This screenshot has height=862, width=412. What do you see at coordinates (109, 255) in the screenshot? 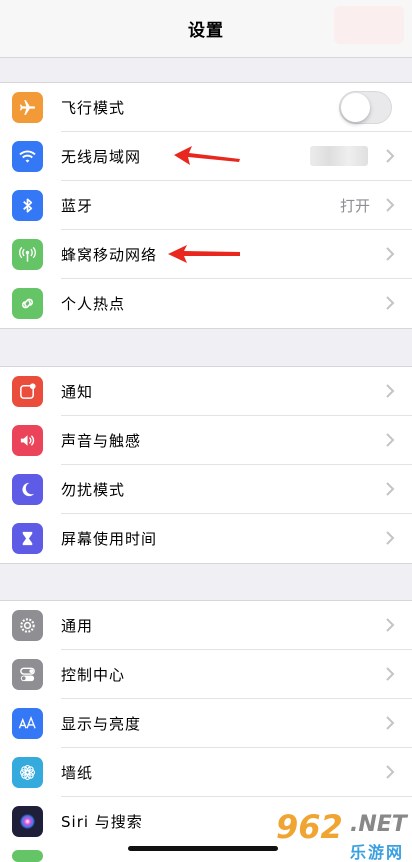
I see `settings-row-label: 蜂窝移动网络` at bounding box center [109, 255].